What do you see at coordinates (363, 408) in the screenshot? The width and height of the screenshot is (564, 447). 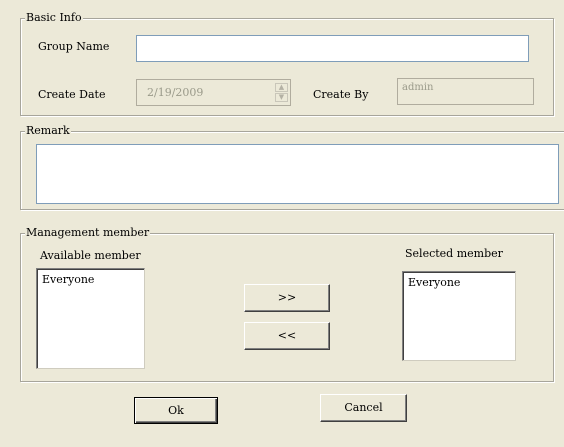 I see `cancel-button: Cancel` at bounding box center [363, 408].